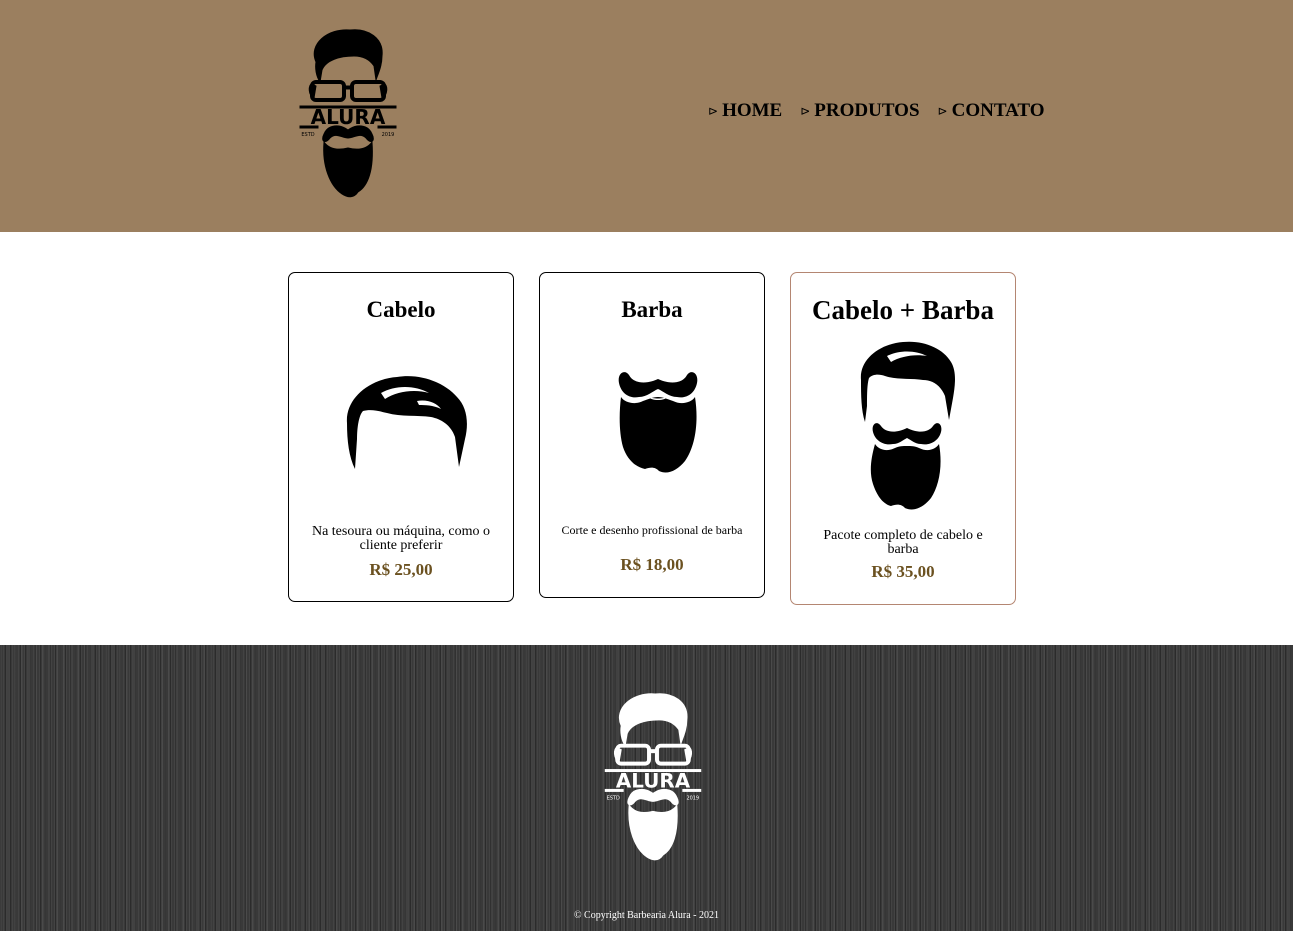 This screenshot has height=931, width=1293. What do you see at coordinates (907, 428) in the screenshot?
I see `hair-and-beard-icon` at bounding box center [907, 428].